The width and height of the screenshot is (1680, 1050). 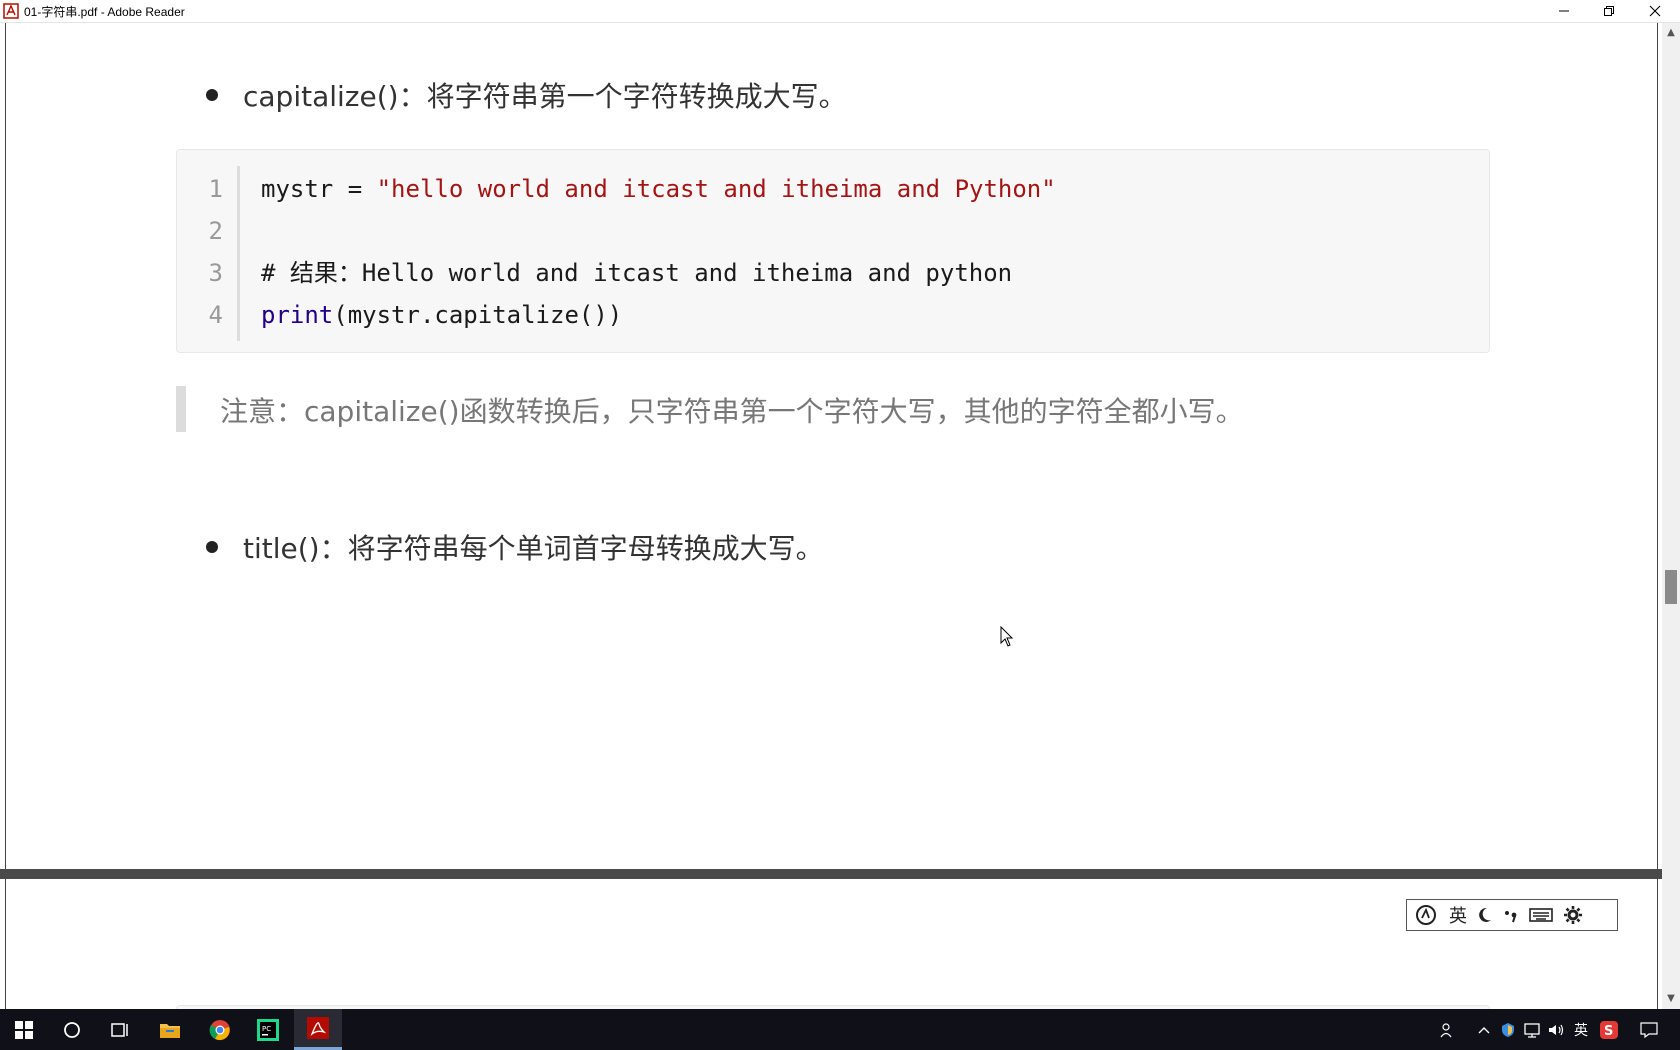 I want to click on sogou-ime-icon: S, so click(x=1609, y=1029).